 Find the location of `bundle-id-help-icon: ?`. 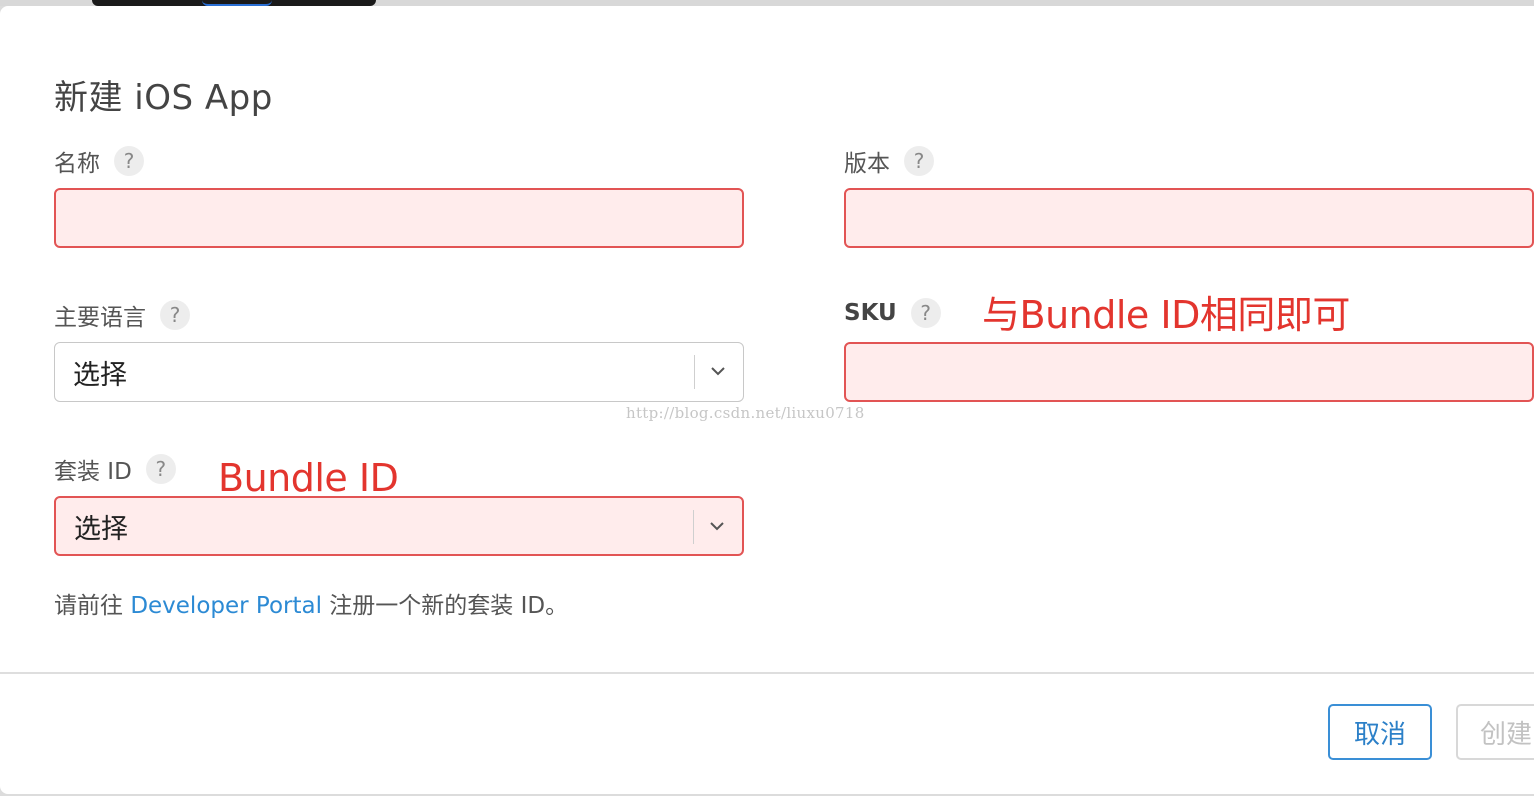

bundle-id-help-icon: ? is located at coordinates (160, 469).